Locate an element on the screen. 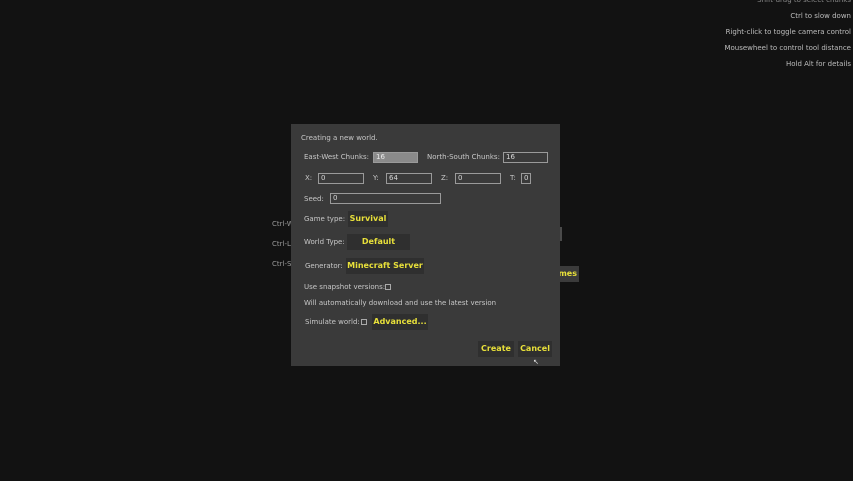  bg-shortcut-label: Ctrl-L is located at coordinates (281, 244).